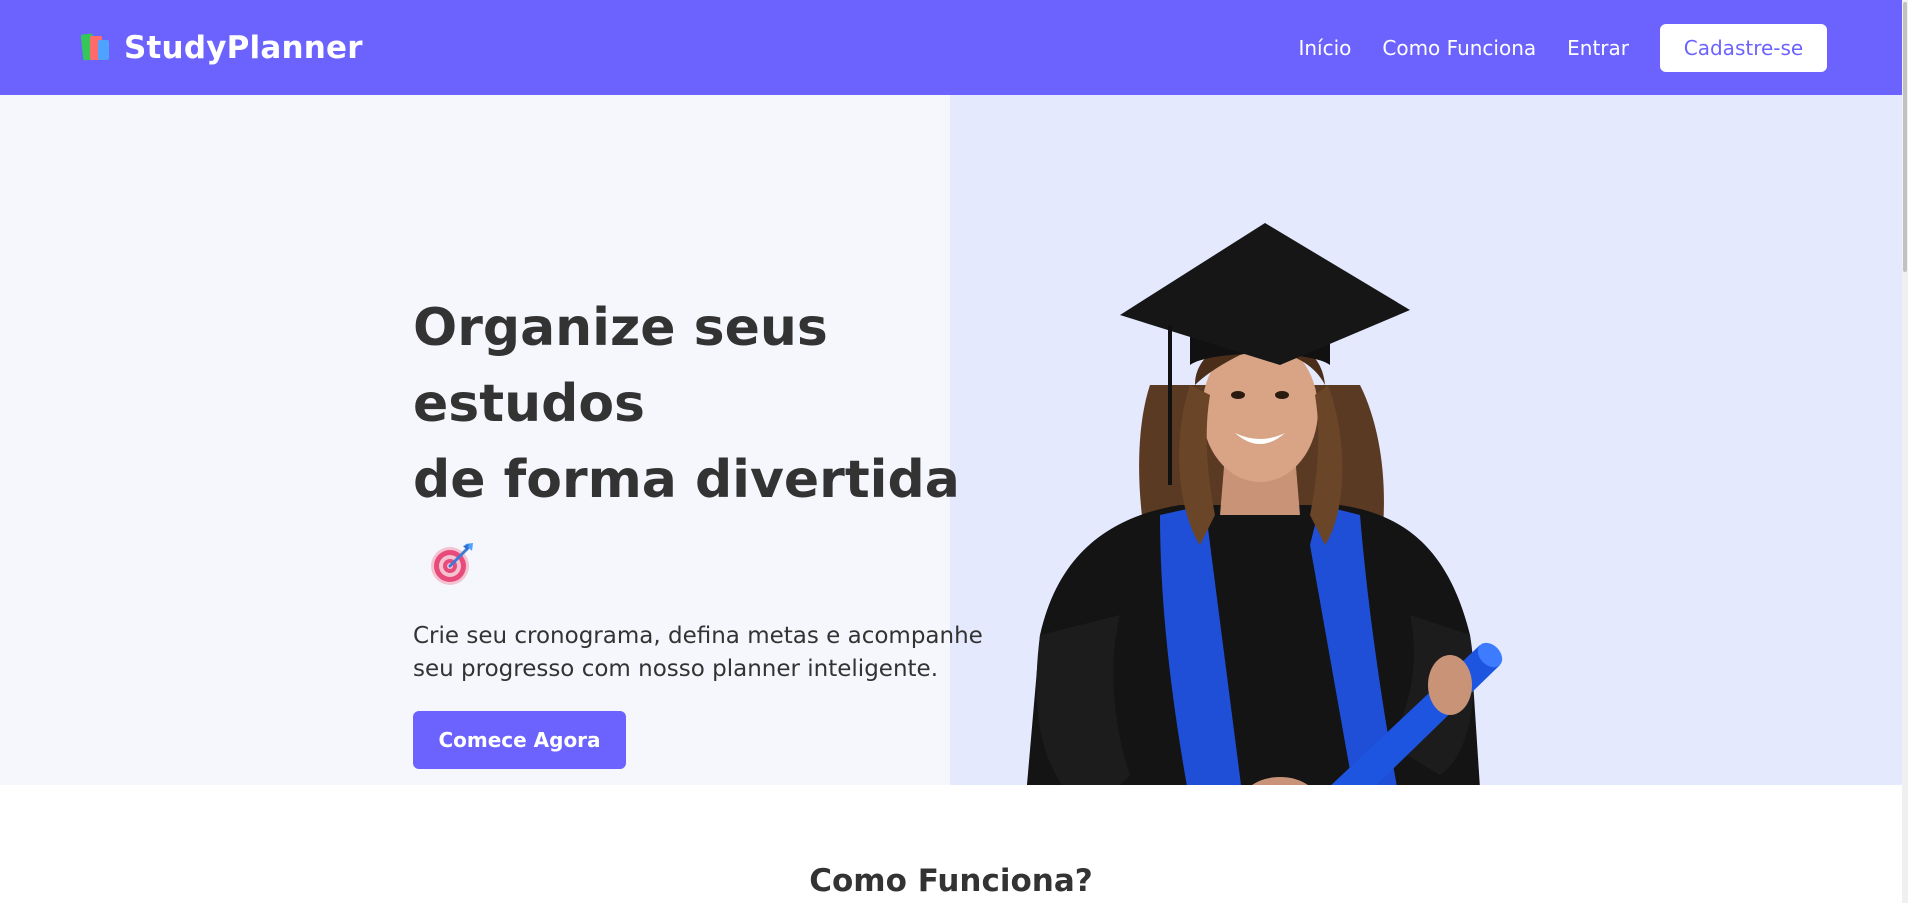 This screenshot has width=1908, height=903. What do you see at coordinates (519, 740) in the screenshot?
I see `start-now-button: Comece Agora` at bounding box center [519, 740].